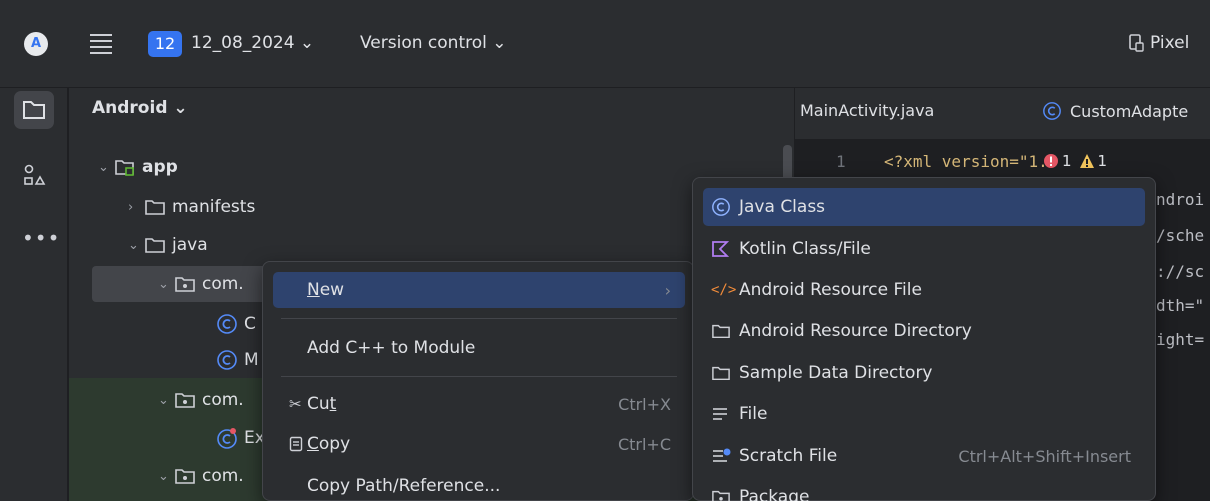 This screenshot has width=1210, height=501. What do you see at coordinates (479, 404) in the screenshot?
I see `menu-item-cut: ✂ Cut Ctrl+X` at bounding box center [479, 404].